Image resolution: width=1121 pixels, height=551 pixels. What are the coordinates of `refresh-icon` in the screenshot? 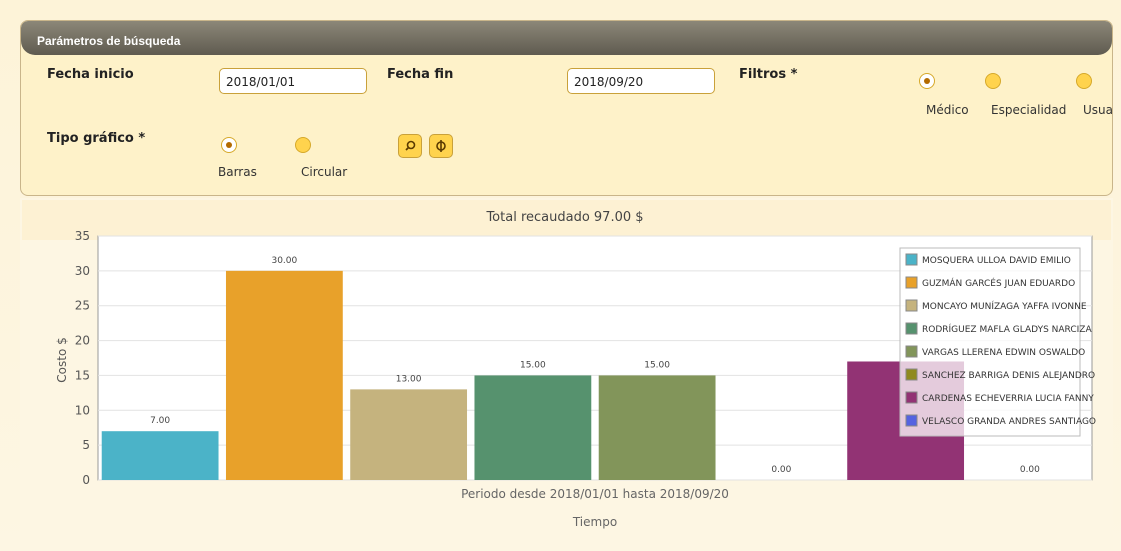 It's located at (441, 146).